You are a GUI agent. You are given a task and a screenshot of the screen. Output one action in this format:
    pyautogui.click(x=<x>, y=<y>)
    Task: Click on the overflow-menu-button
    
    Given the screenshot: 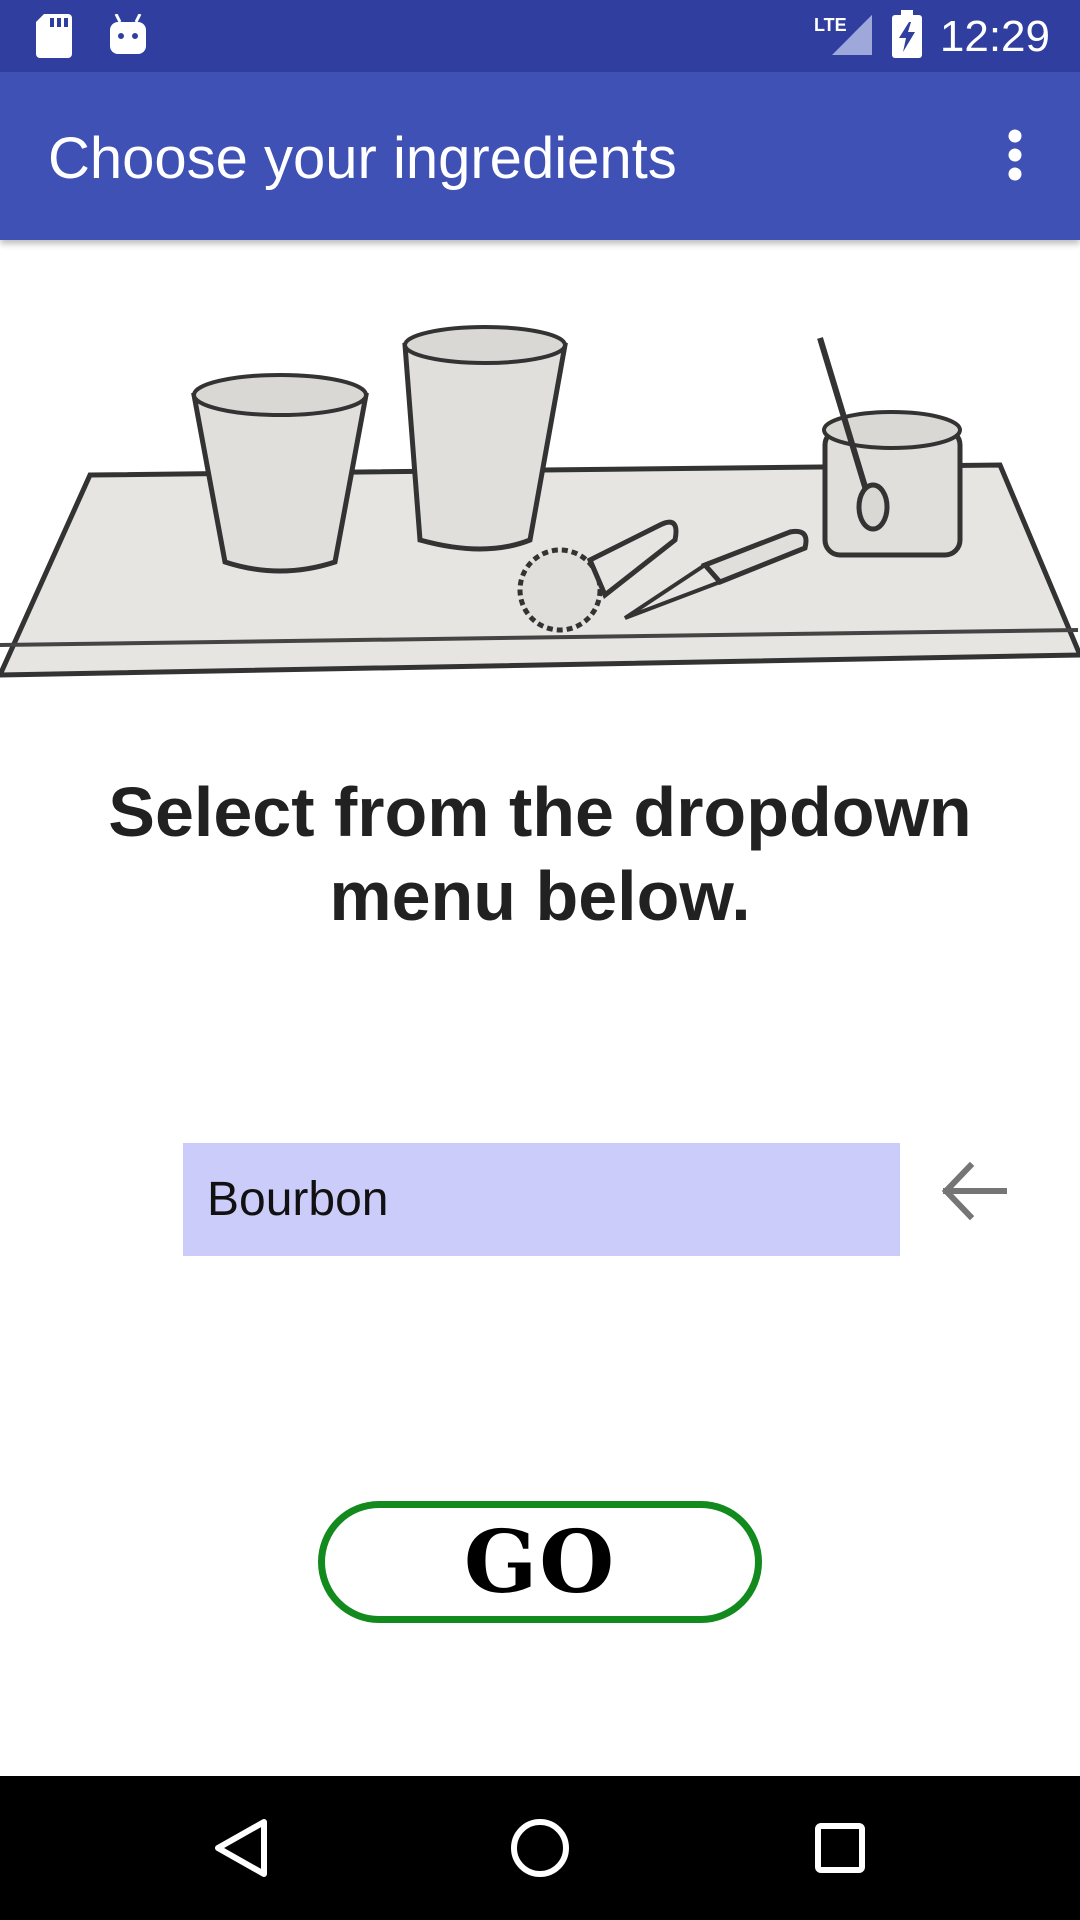 What is the action you would take?
    pyautogui.click(x=1015, y=157)
    